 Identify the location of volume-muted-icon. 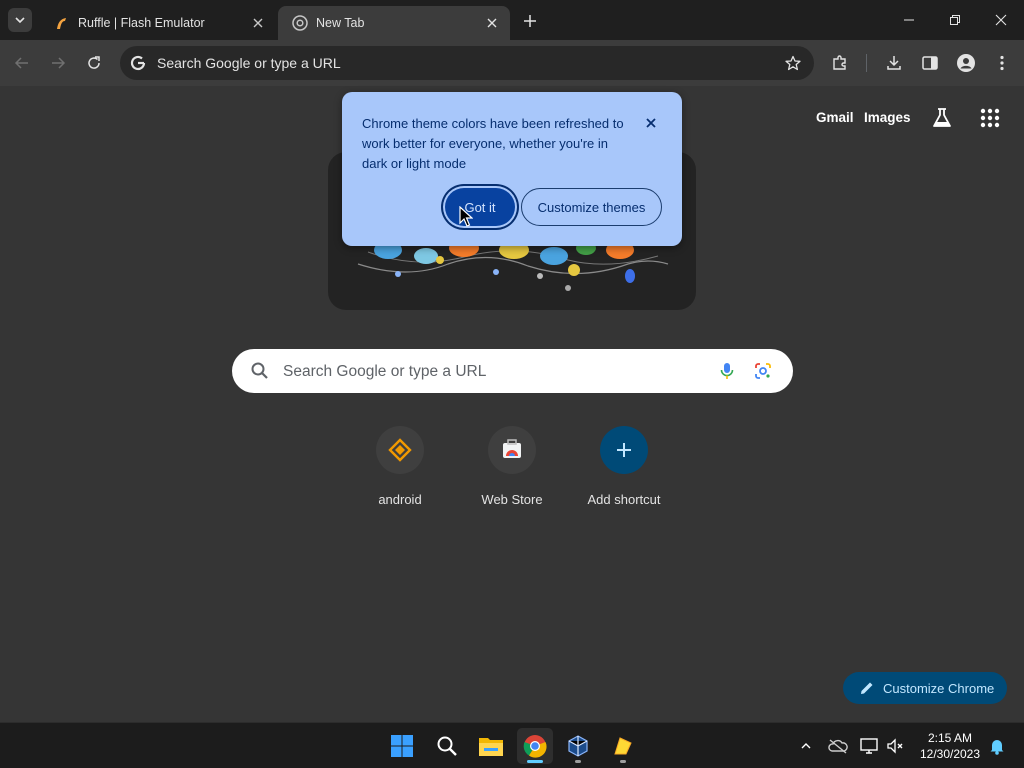
(896, 746).